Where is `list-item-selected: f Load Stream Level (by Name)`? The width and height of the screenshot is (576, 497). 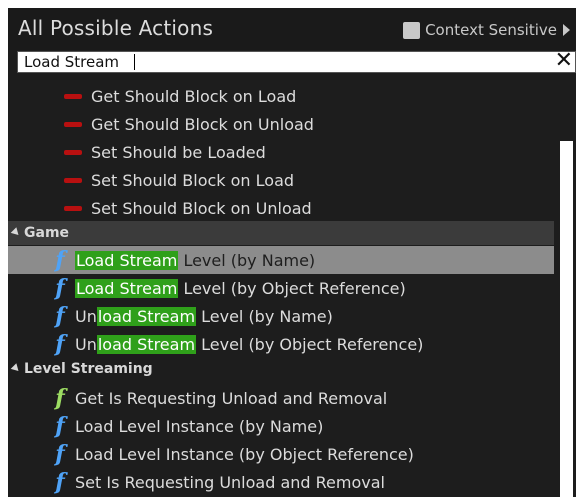
list-item-selected: f Load Stream Level (by Name) is located at coordinates (281, 260).